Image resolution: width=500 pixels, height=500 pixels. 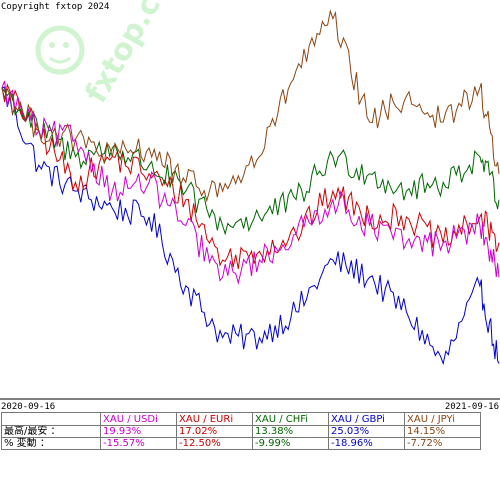 I want to click on x-start-label: 2020-09-16, so click(x=28, y=407).